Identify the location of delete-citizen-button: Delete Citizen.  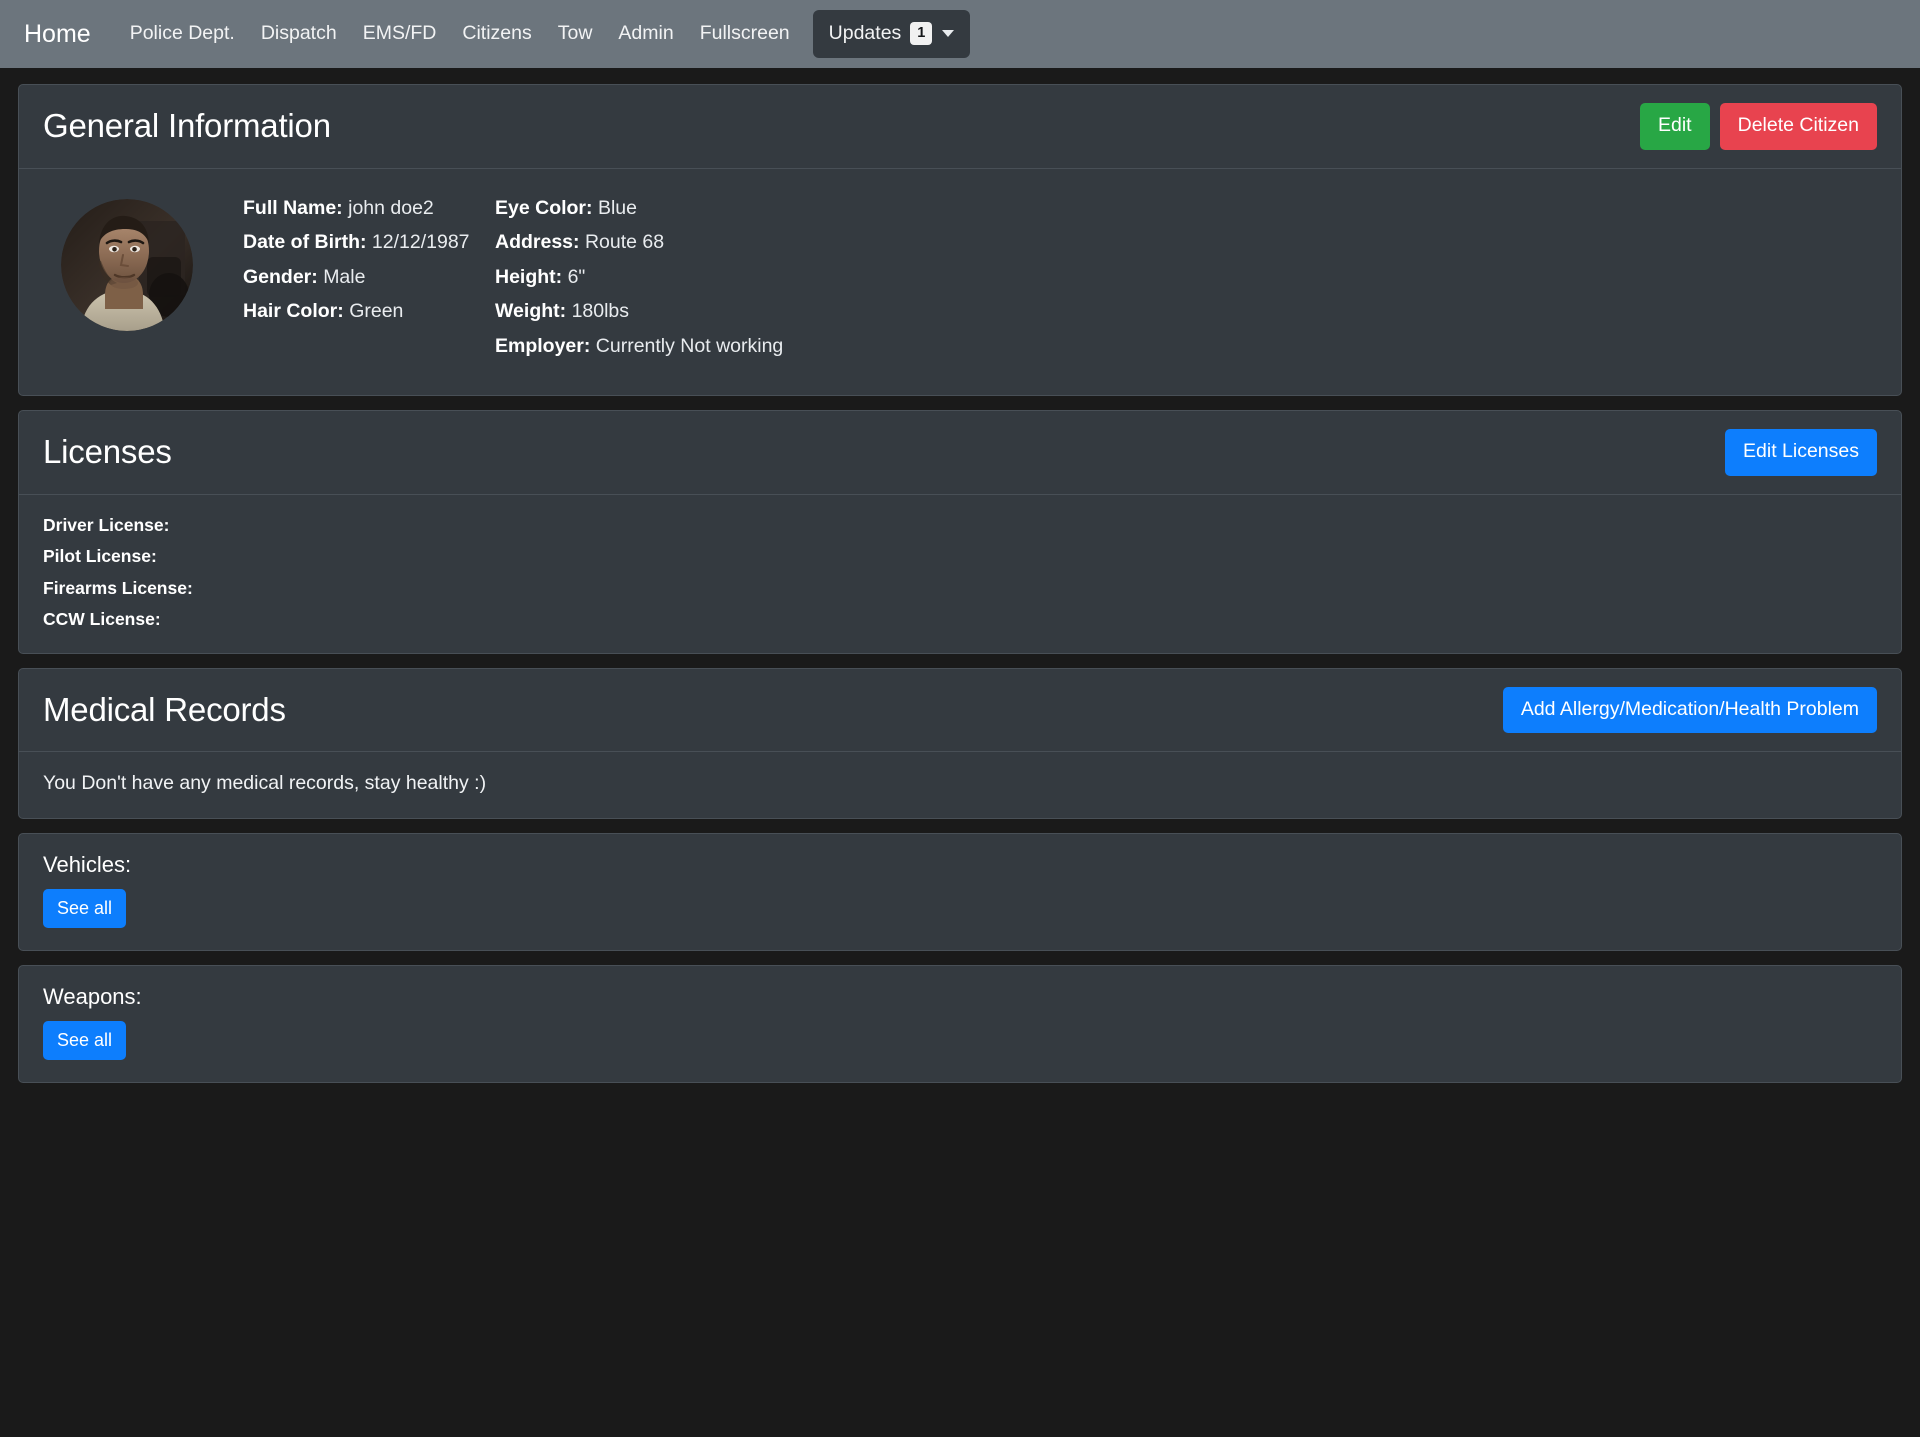
(1798, 126).